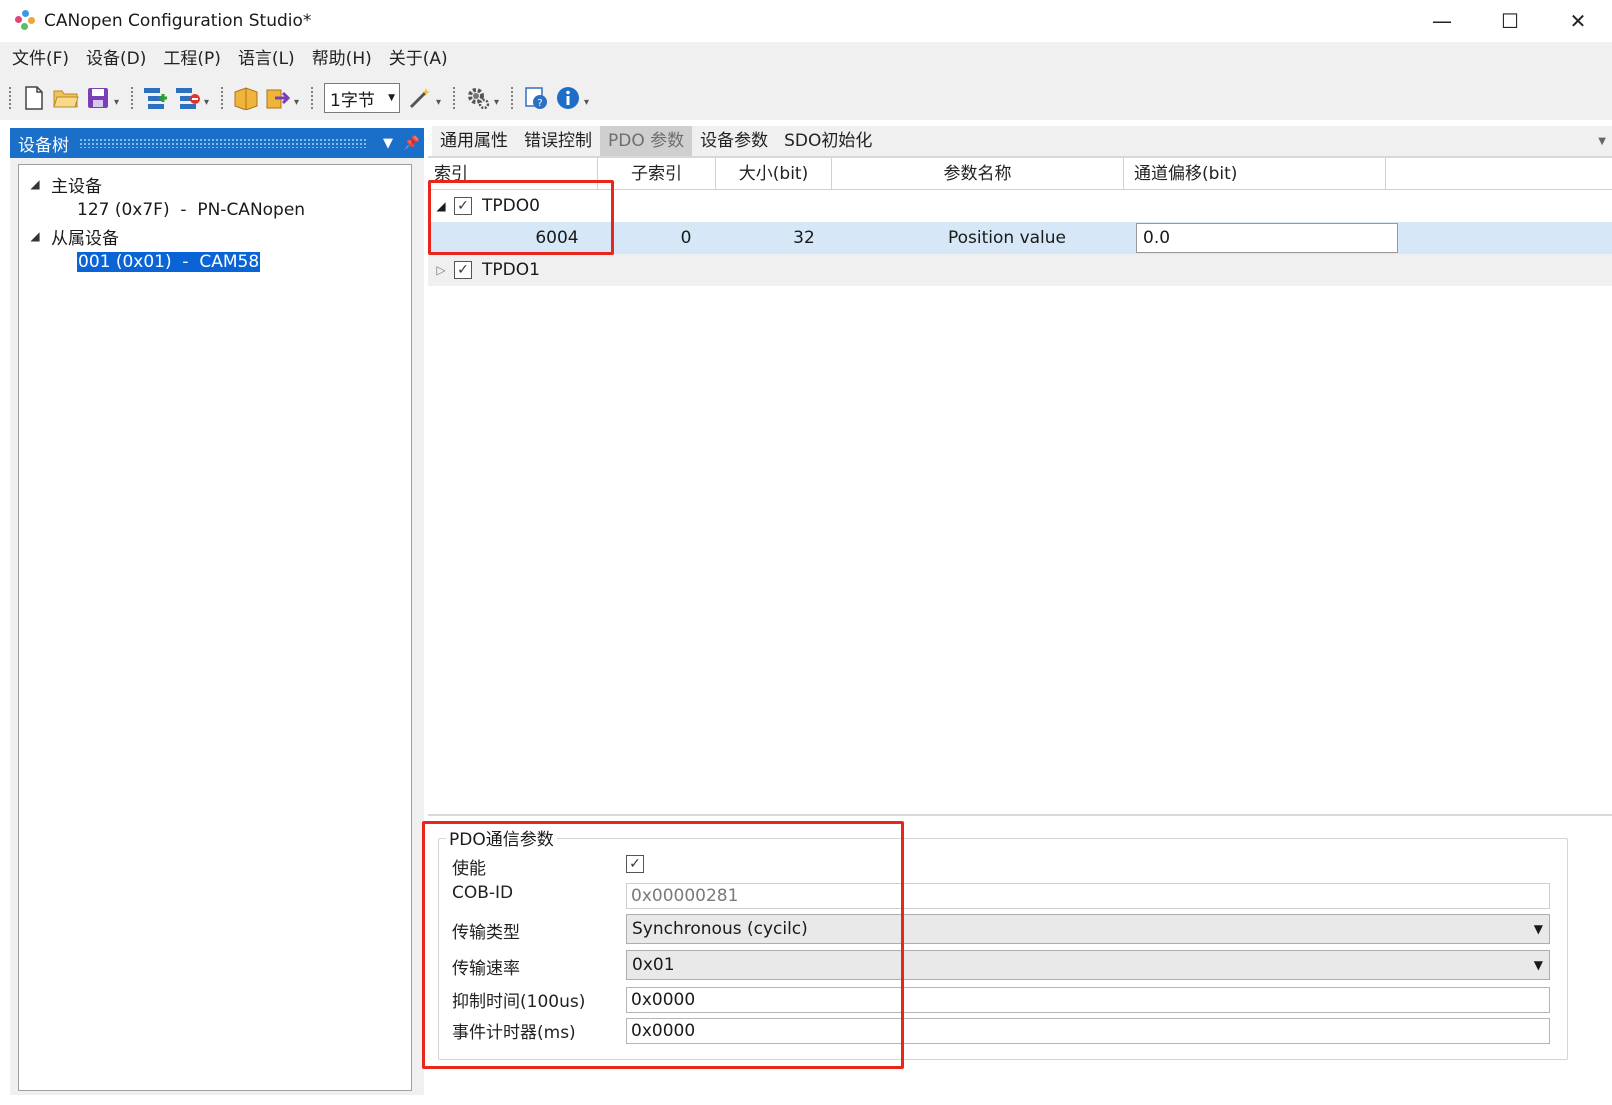 The width and height of the screenshot is (1612, 1105). What do you see at coordinates (463, 270) in the screenshot?
I see `tpdo1-checkbox: ✓` at bounding box center [463, 270].